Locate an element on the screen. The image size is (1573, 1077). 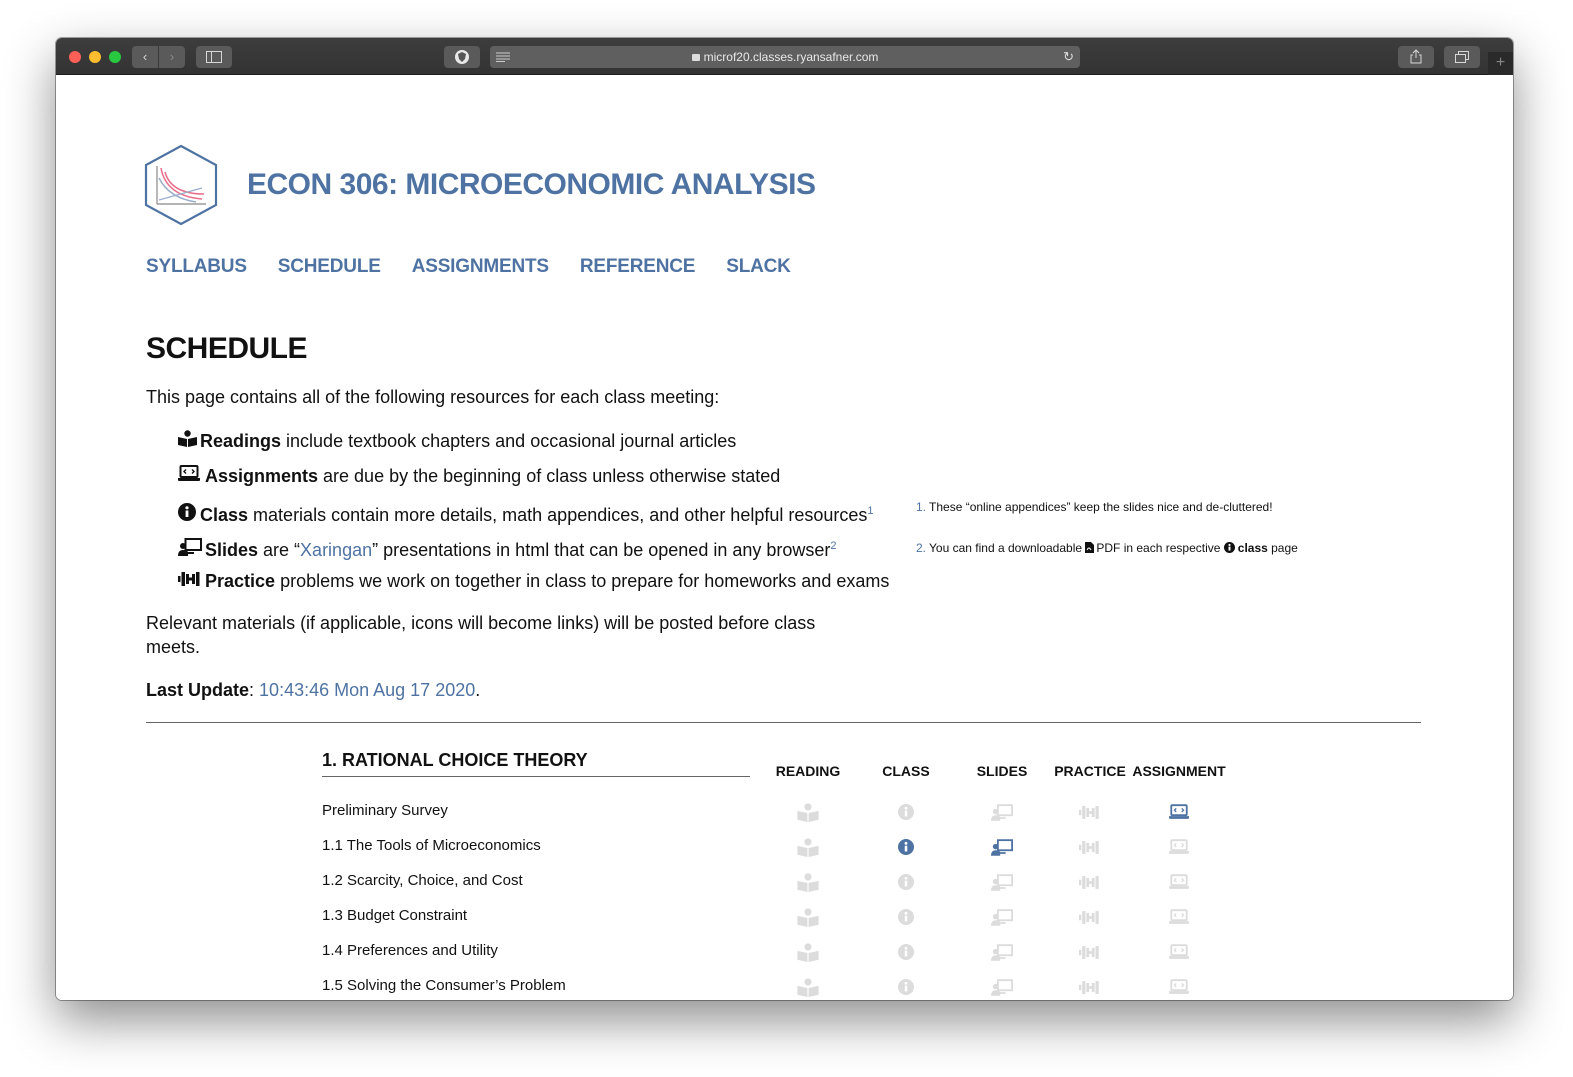
share-button is located at coordinates (1416, 57).